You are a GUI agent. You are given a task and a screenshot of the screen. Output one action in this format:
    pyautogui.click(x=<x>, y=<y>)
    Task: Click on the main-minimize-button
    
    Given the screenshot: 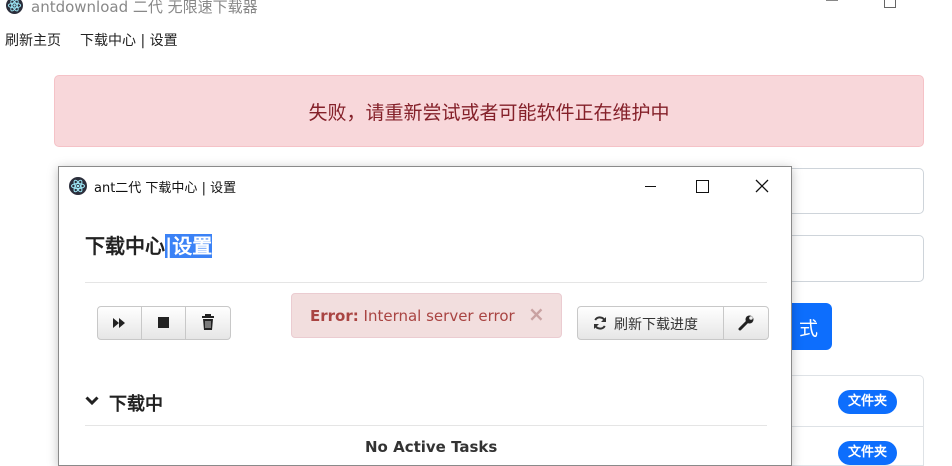 What is the action you would take?
    pyautogui.click(x=832, y=0)
    